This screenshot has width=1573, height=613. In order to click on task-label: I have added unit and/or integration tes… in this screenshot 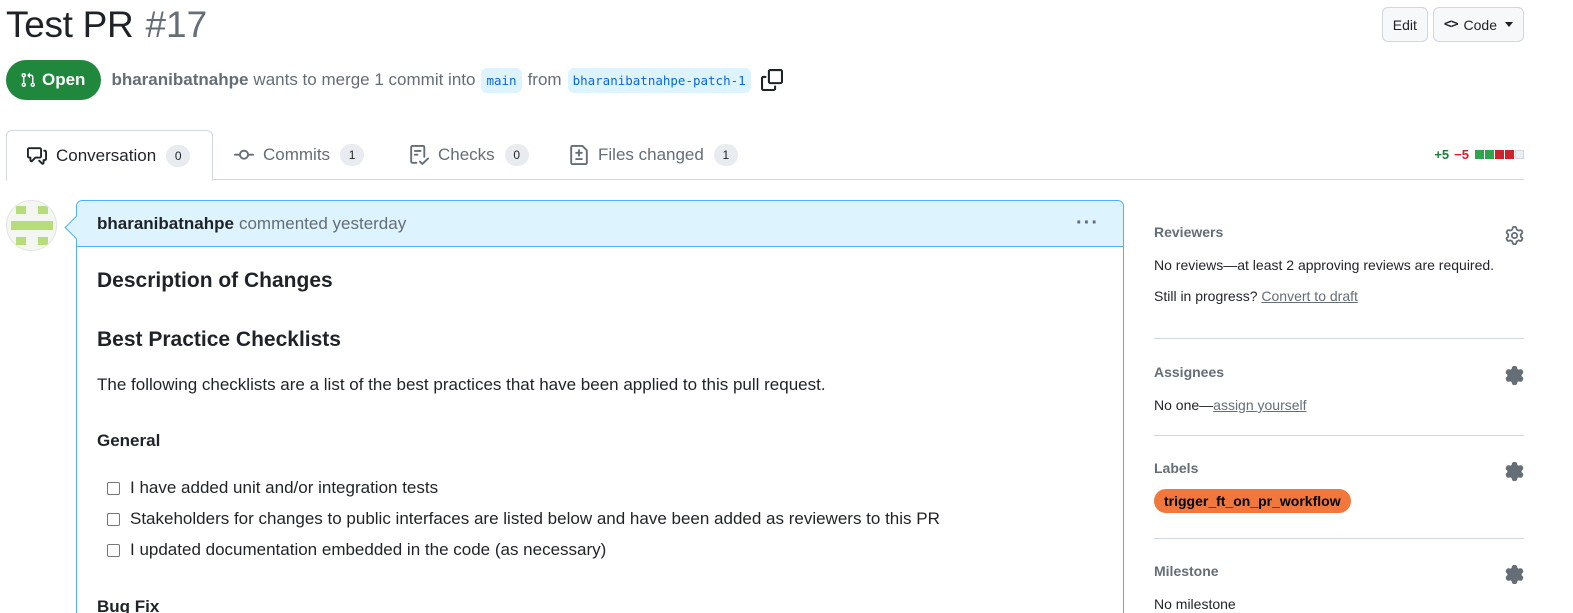, I will do `click(284, 487)`.